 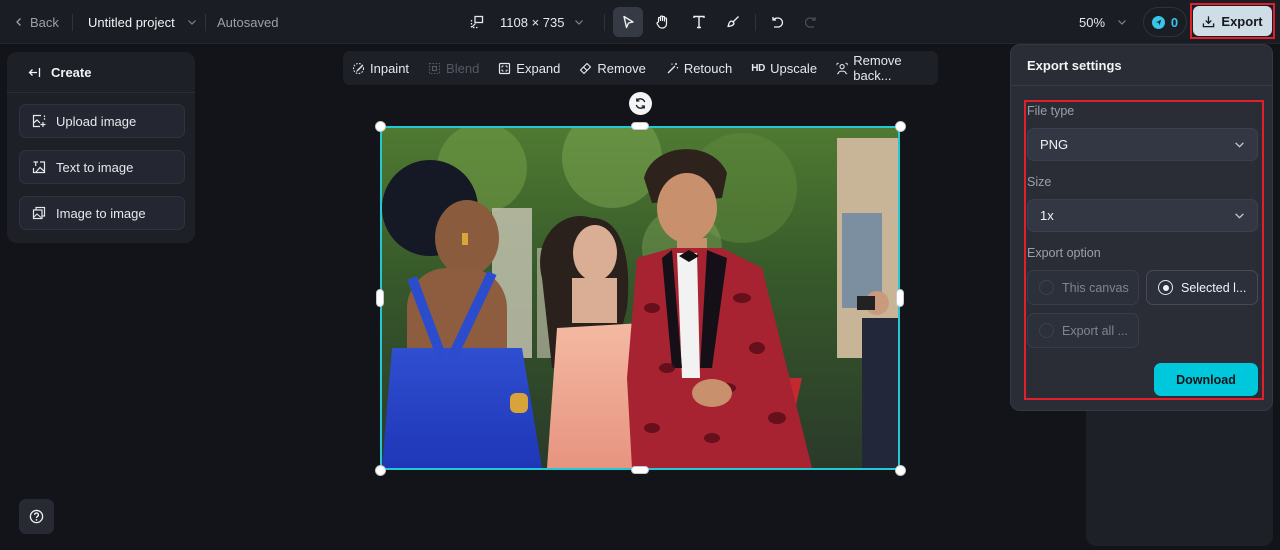 I want to click on resize-handle-top, so click(x=640, y=126).